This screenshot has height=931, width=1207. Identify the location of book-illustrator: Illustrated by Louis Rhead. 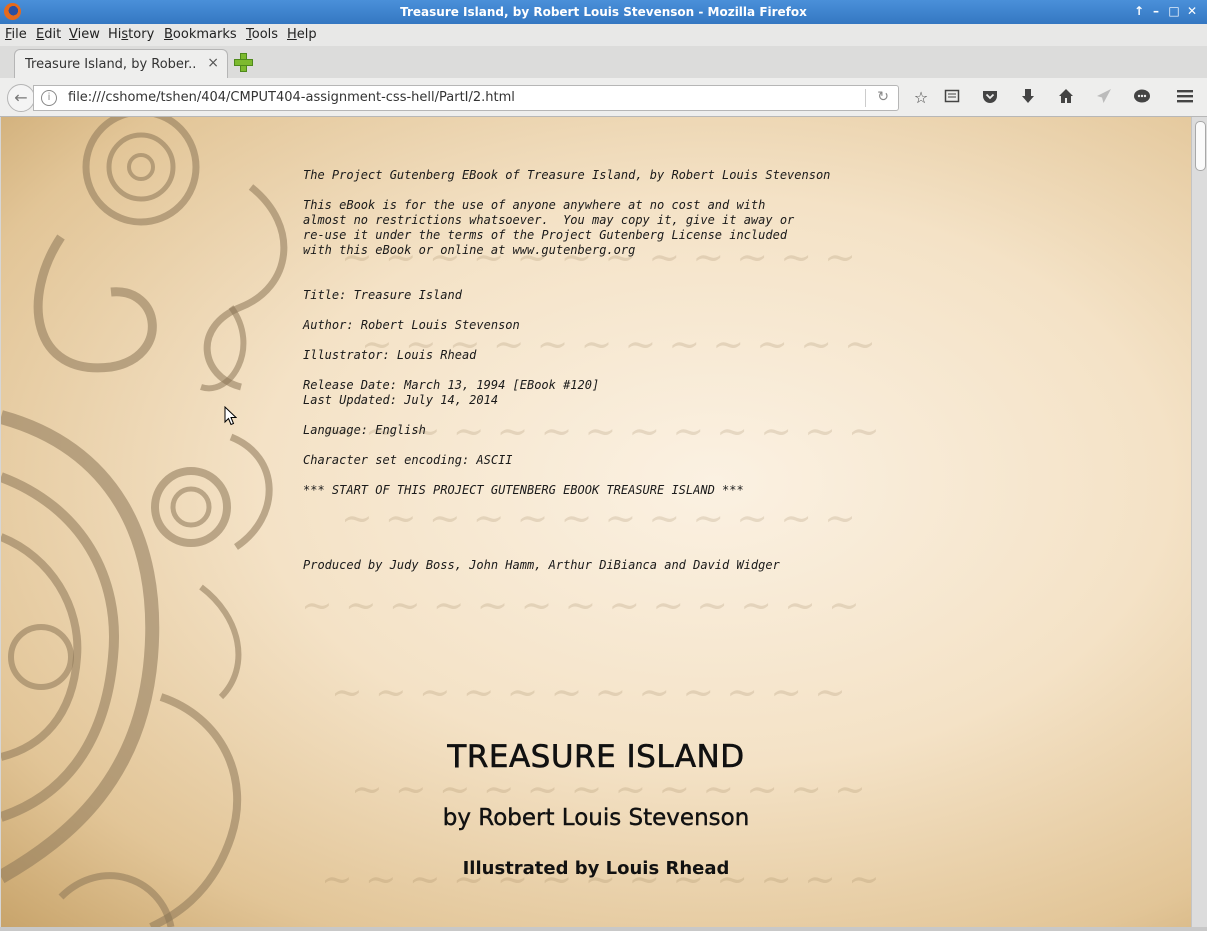
(596, 868).